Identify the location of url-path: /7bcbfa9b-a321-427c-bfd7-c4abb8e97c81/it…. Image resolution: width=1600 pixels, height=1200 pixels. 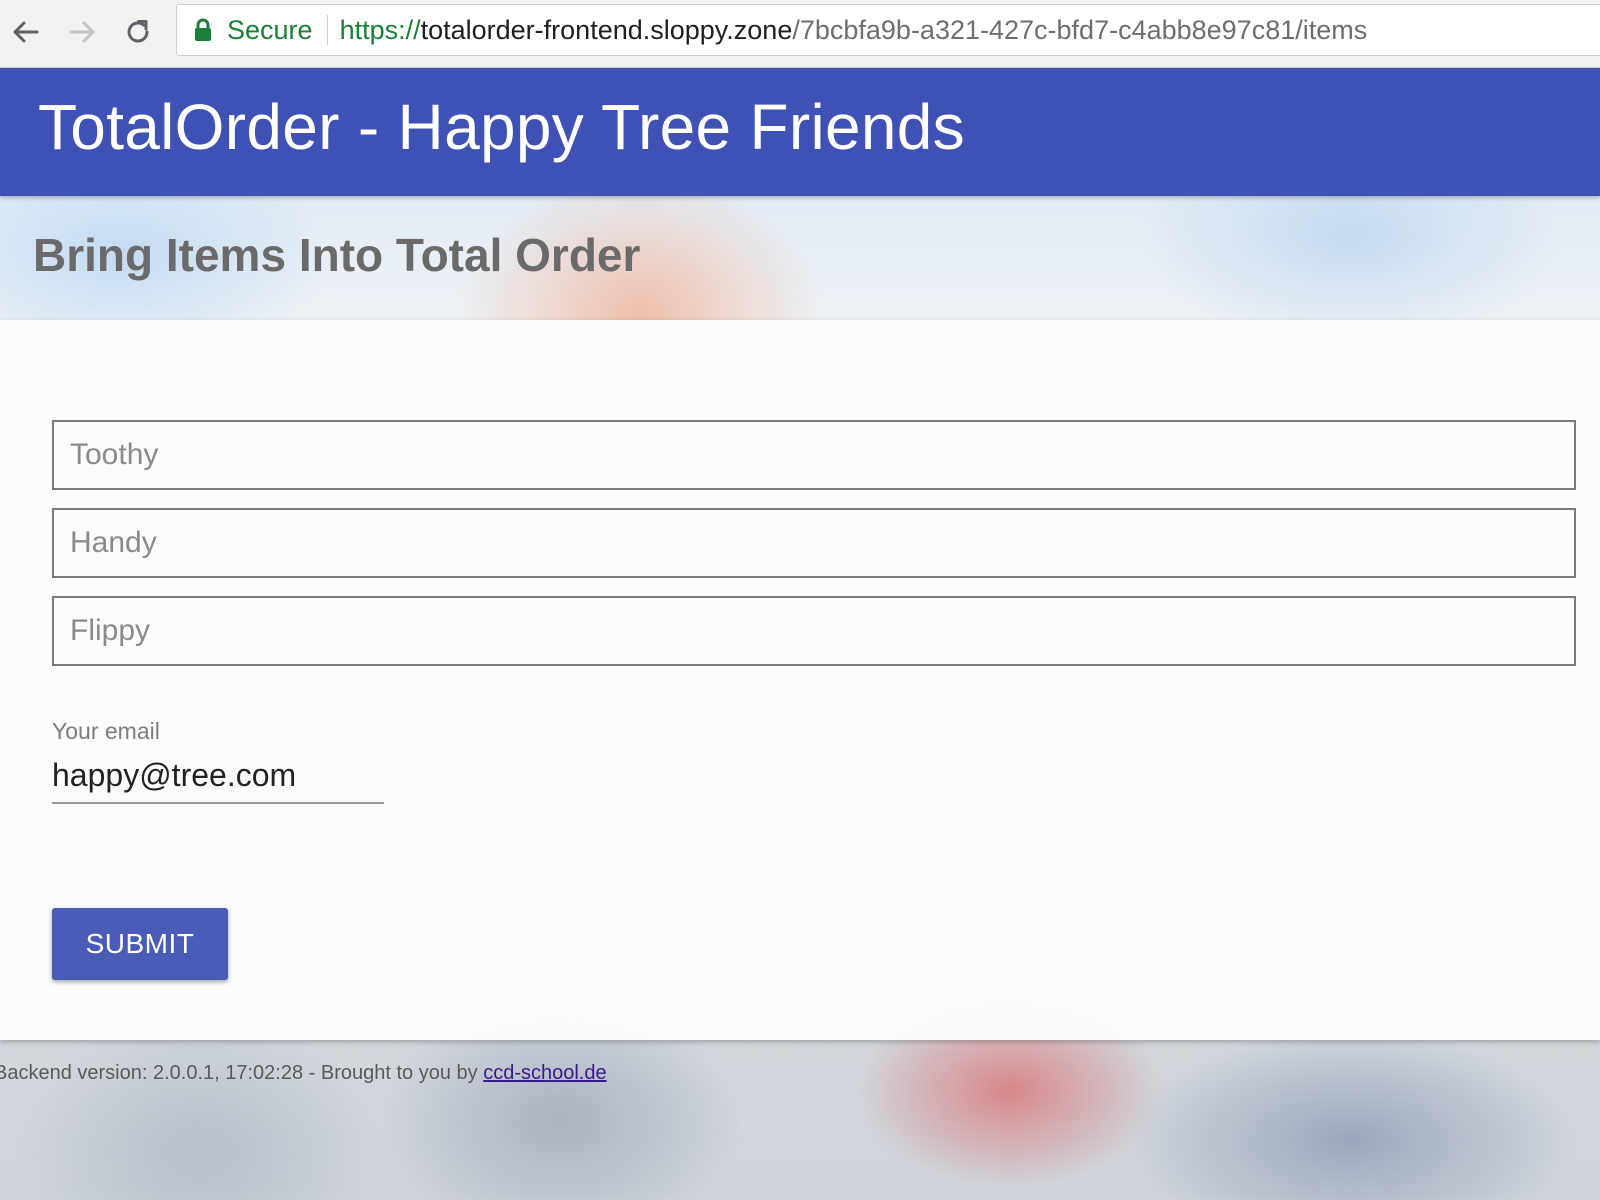
(1080, 29).